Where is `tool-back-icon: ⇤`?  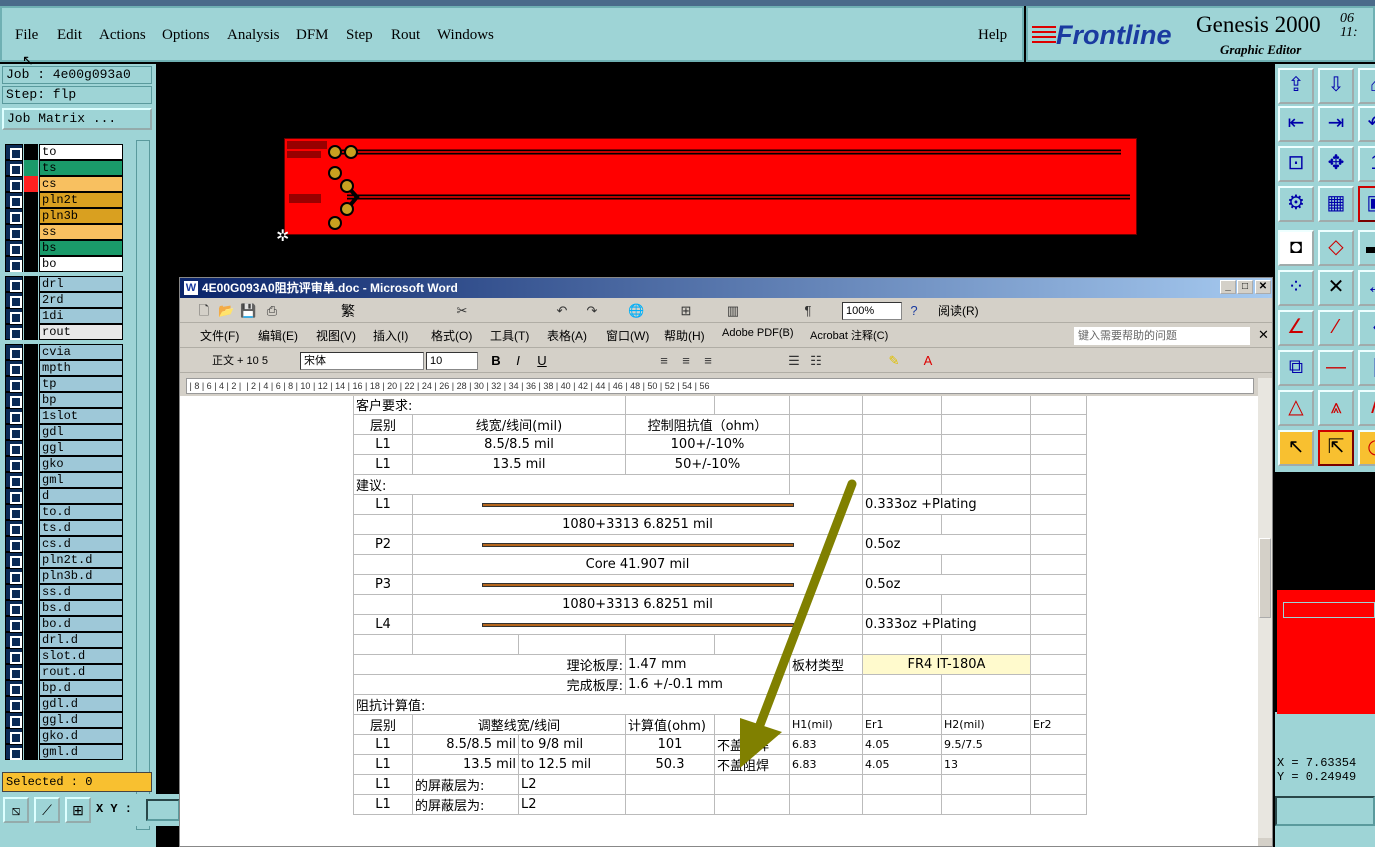 tool-back-icon: ⇤ is located at coordinates (1296, 124).